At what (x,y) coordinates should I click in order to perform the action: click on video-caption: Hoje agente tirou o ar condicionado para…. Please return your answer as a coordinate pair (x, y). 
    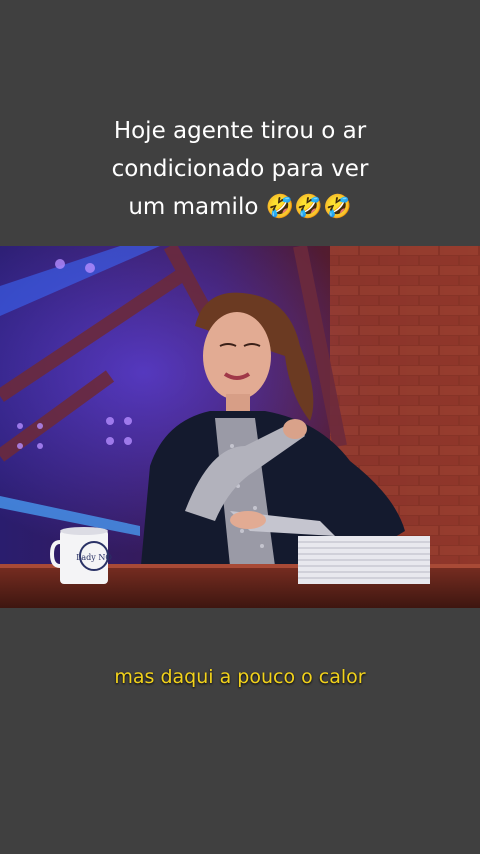
    Looking at the image, I should click on (240, 169).